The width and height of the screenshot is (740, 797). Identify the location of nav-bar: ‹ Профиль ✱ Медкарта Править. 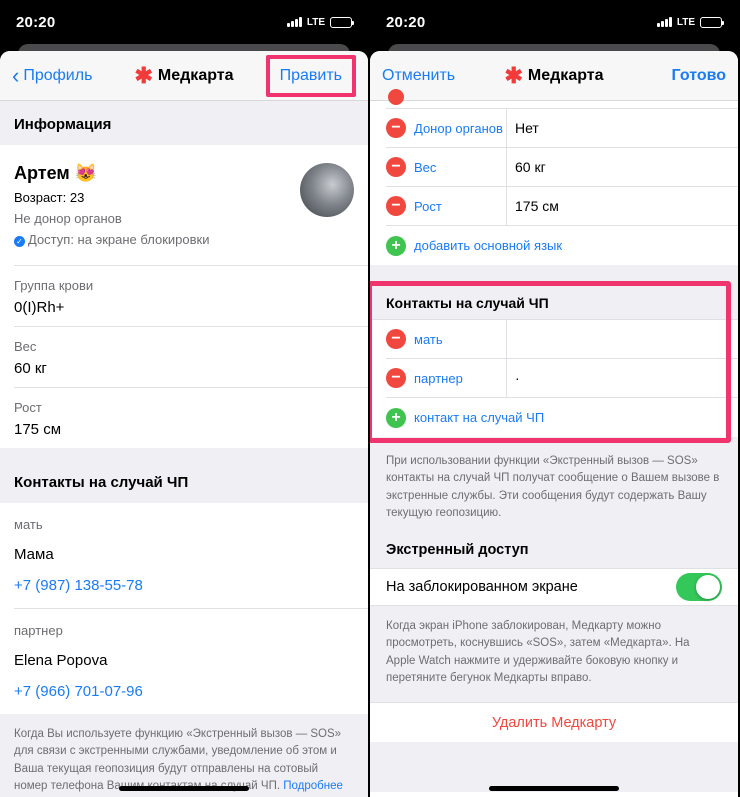
(184, 76).